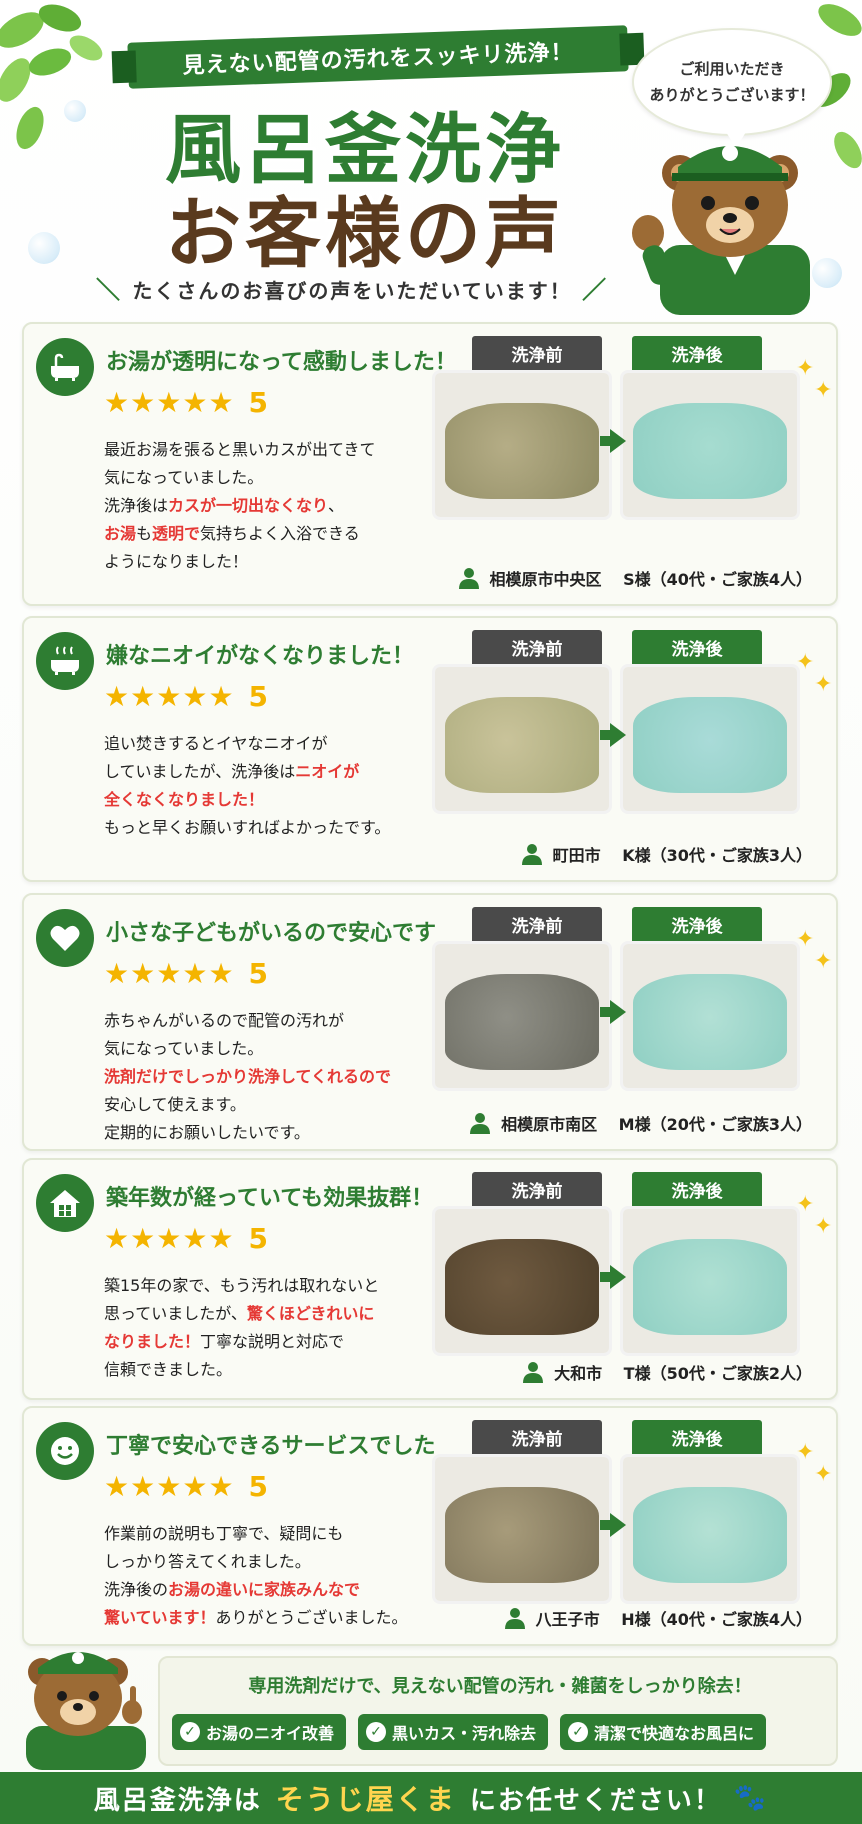  What do you see at coordinates (65, 938) in the screenshot?
I see `heart-icon` at bounding box center [65, 938].